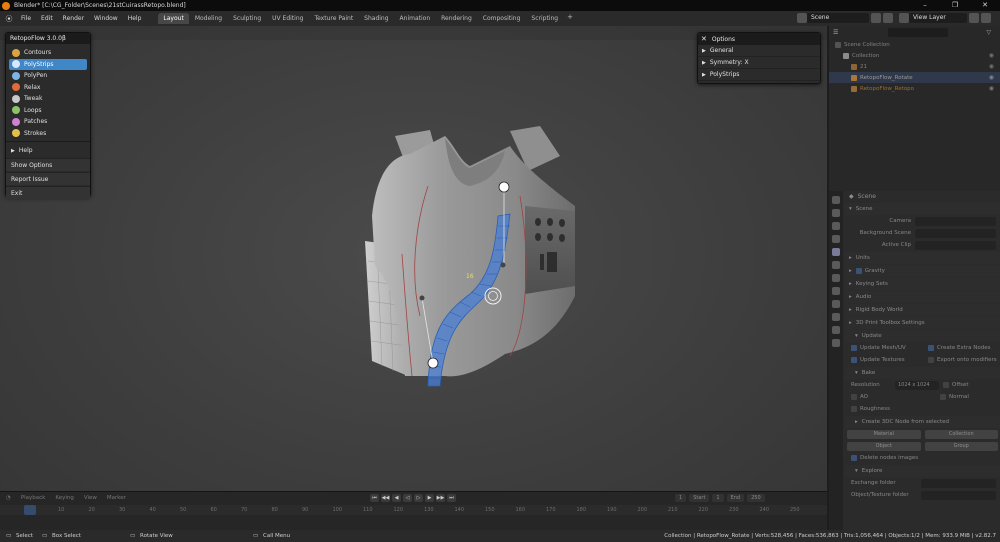 The image size is (1000, 542). I want to click on menu-render: Render, so click(73, 18).